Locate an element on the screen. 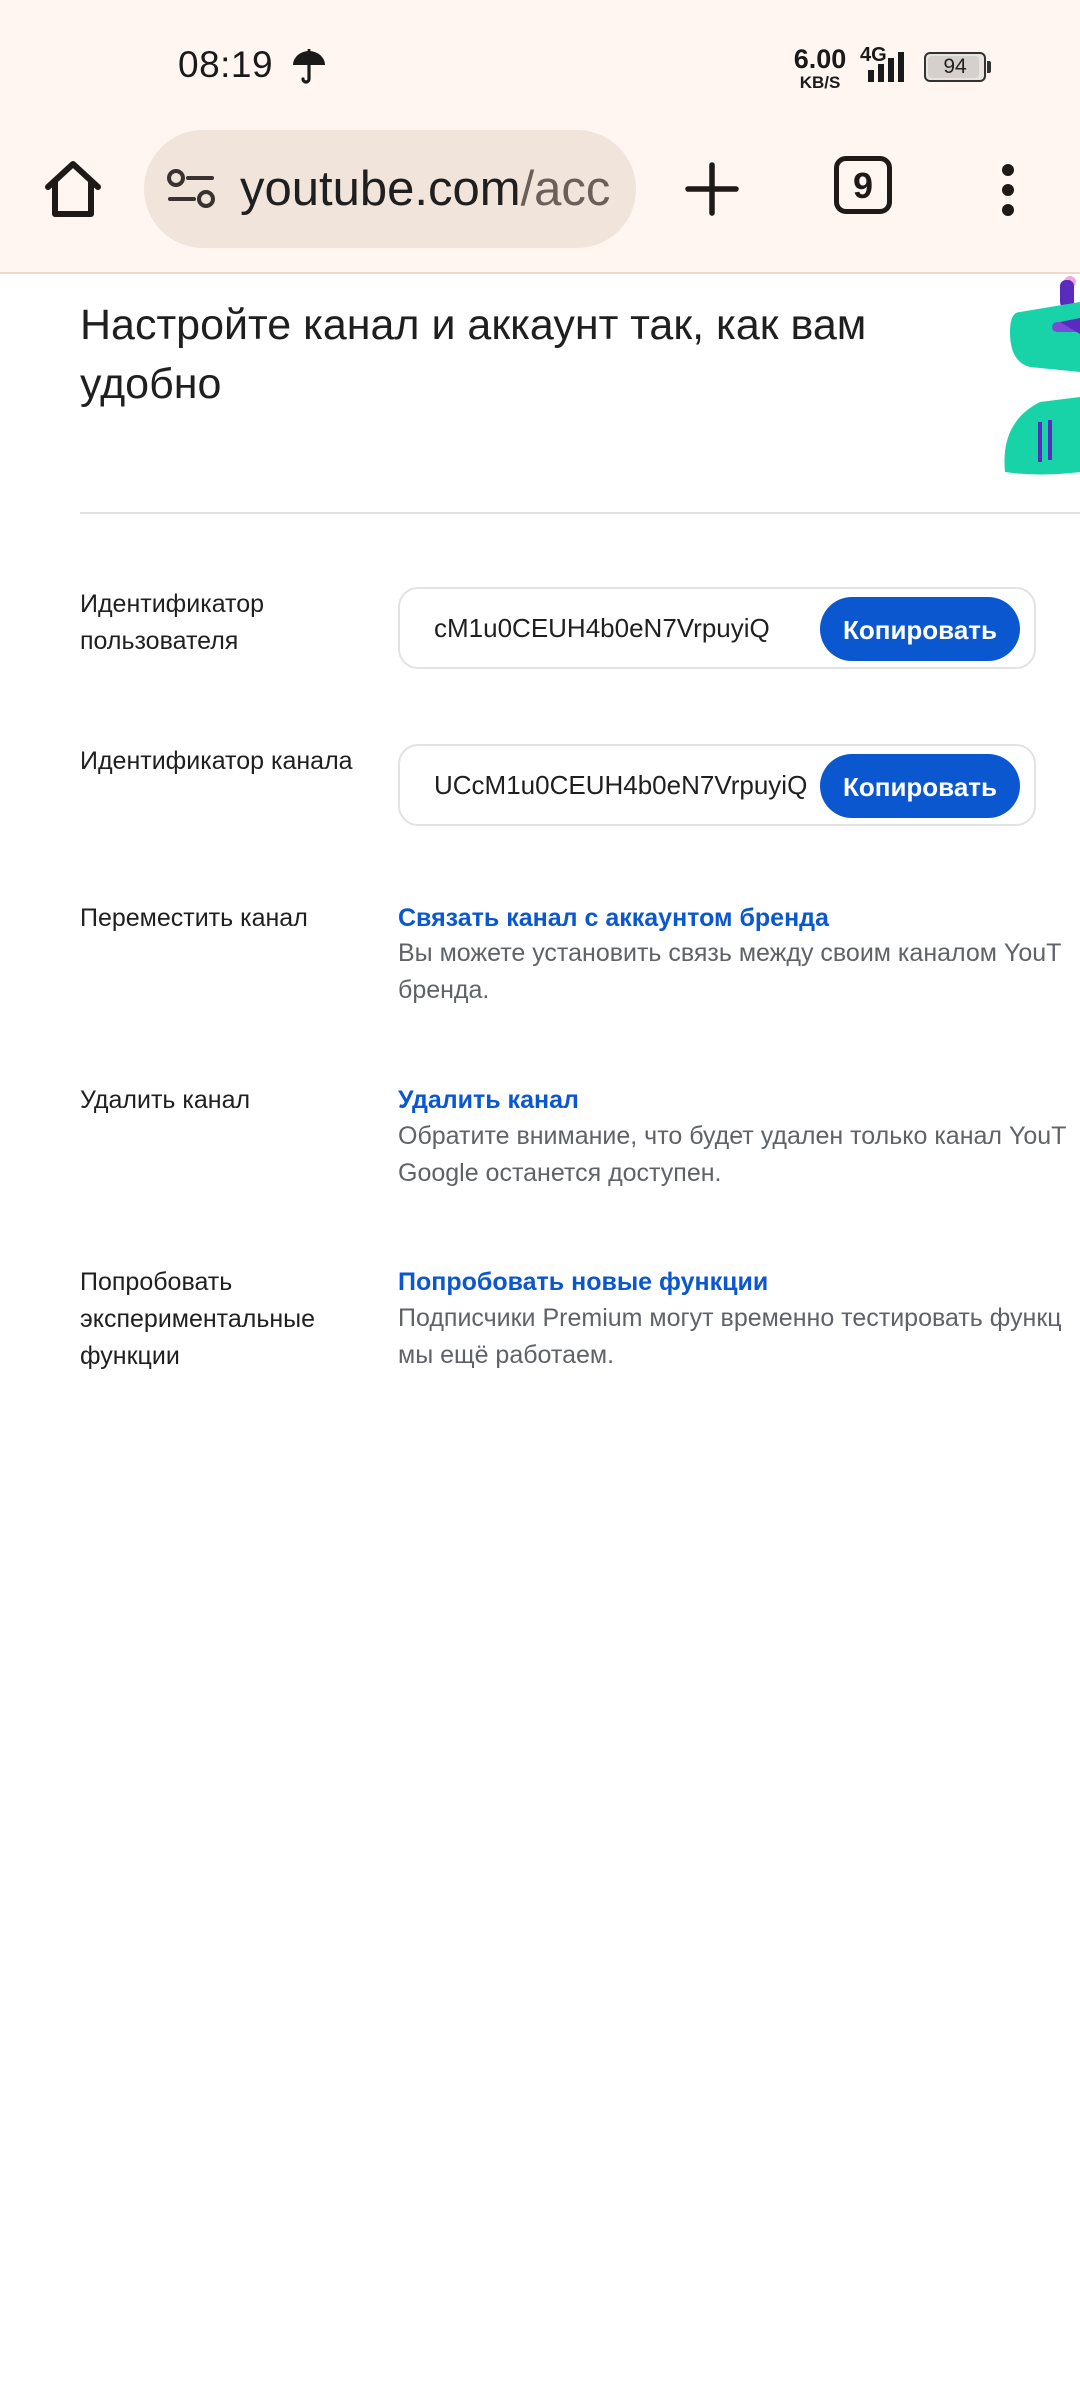 Image resolution: width=1080 pixels, height=2400 pixels. url-text: youtube.com/acc is located at coordinates (425, 189).